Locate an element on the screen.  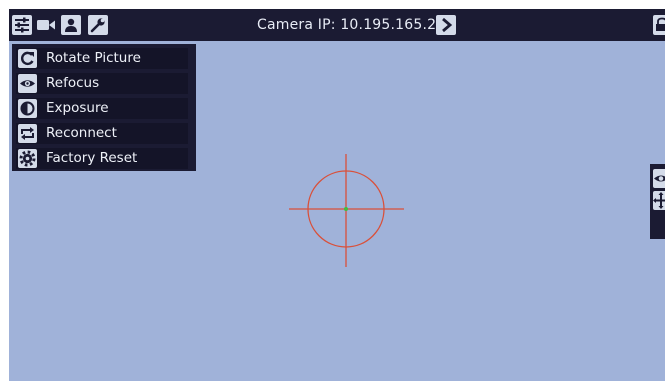
side-control-panel is located at coordinates (657, 201).